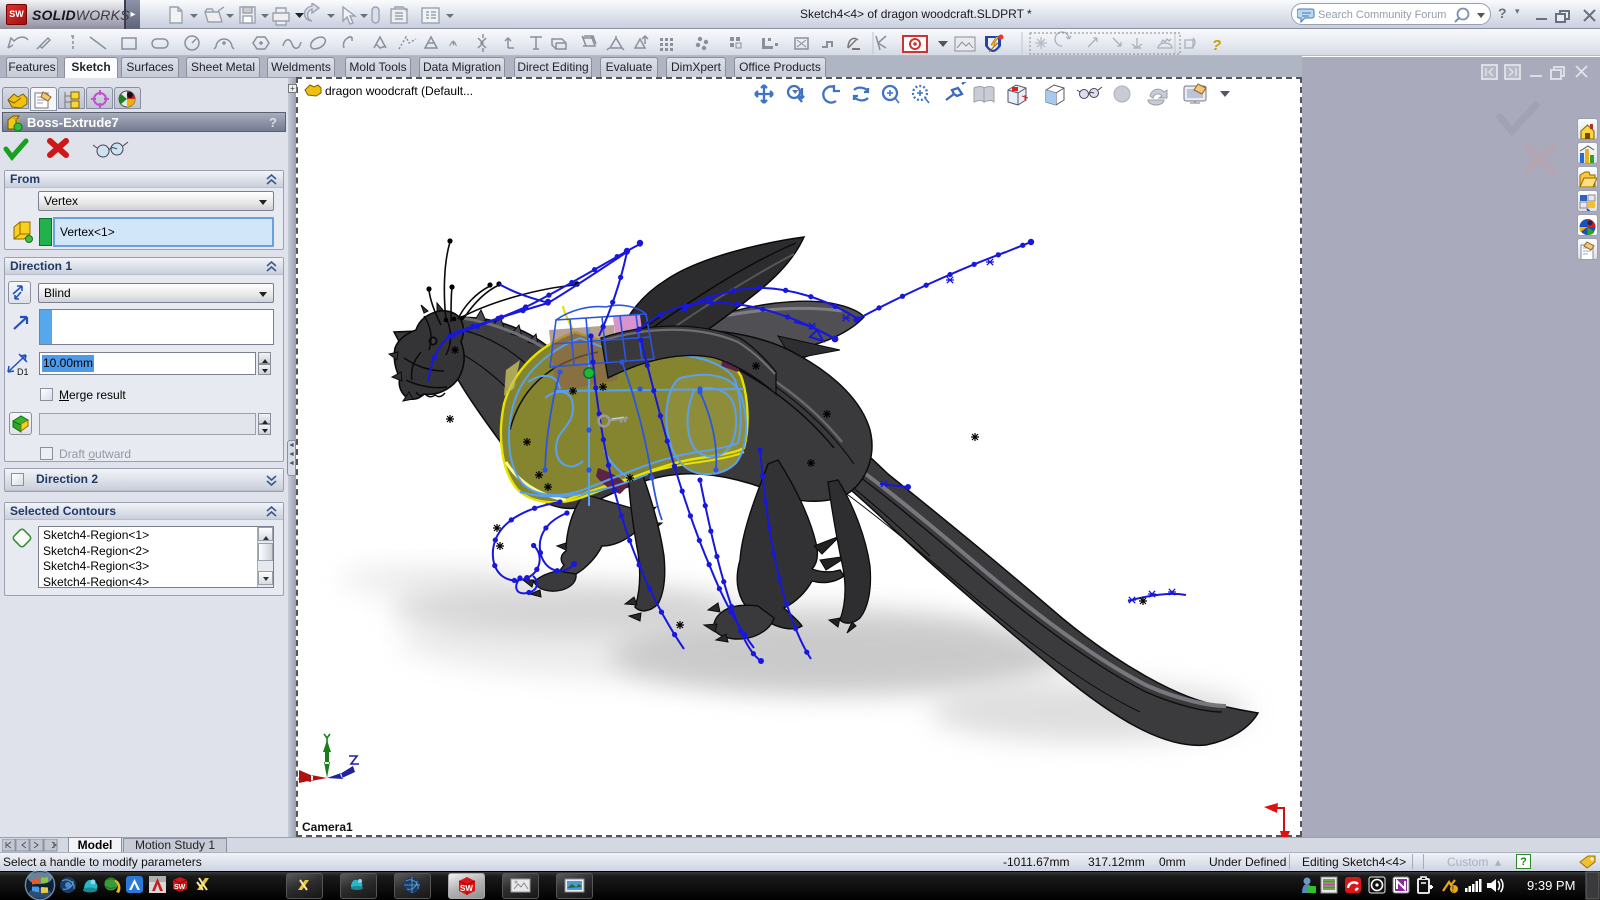 Image resolution: width=1600 pixels, height=900 pixels. What do you see at coordinates (1551, 885) in the screenshot?
I see `svg-text: 9:39 PM` at bounding box center [1551, 885].